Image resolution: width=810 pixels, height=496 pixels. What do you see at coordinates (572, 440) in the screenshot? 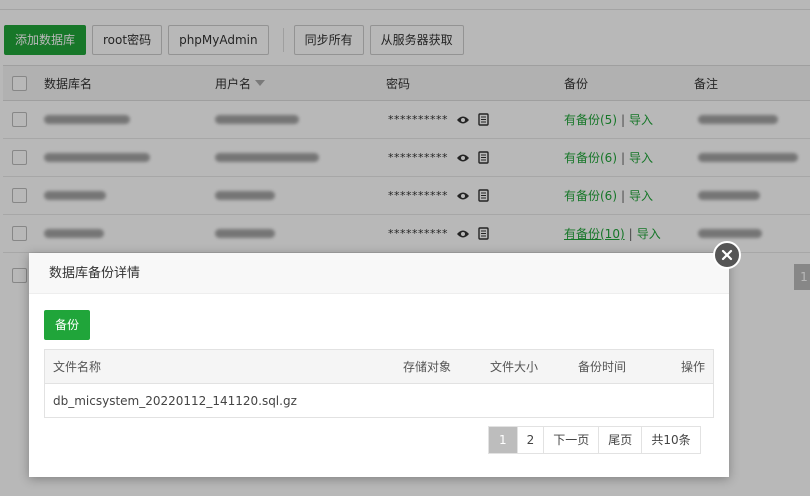
I see `next-page-button: 下一页` at bounding box center [572, 440].